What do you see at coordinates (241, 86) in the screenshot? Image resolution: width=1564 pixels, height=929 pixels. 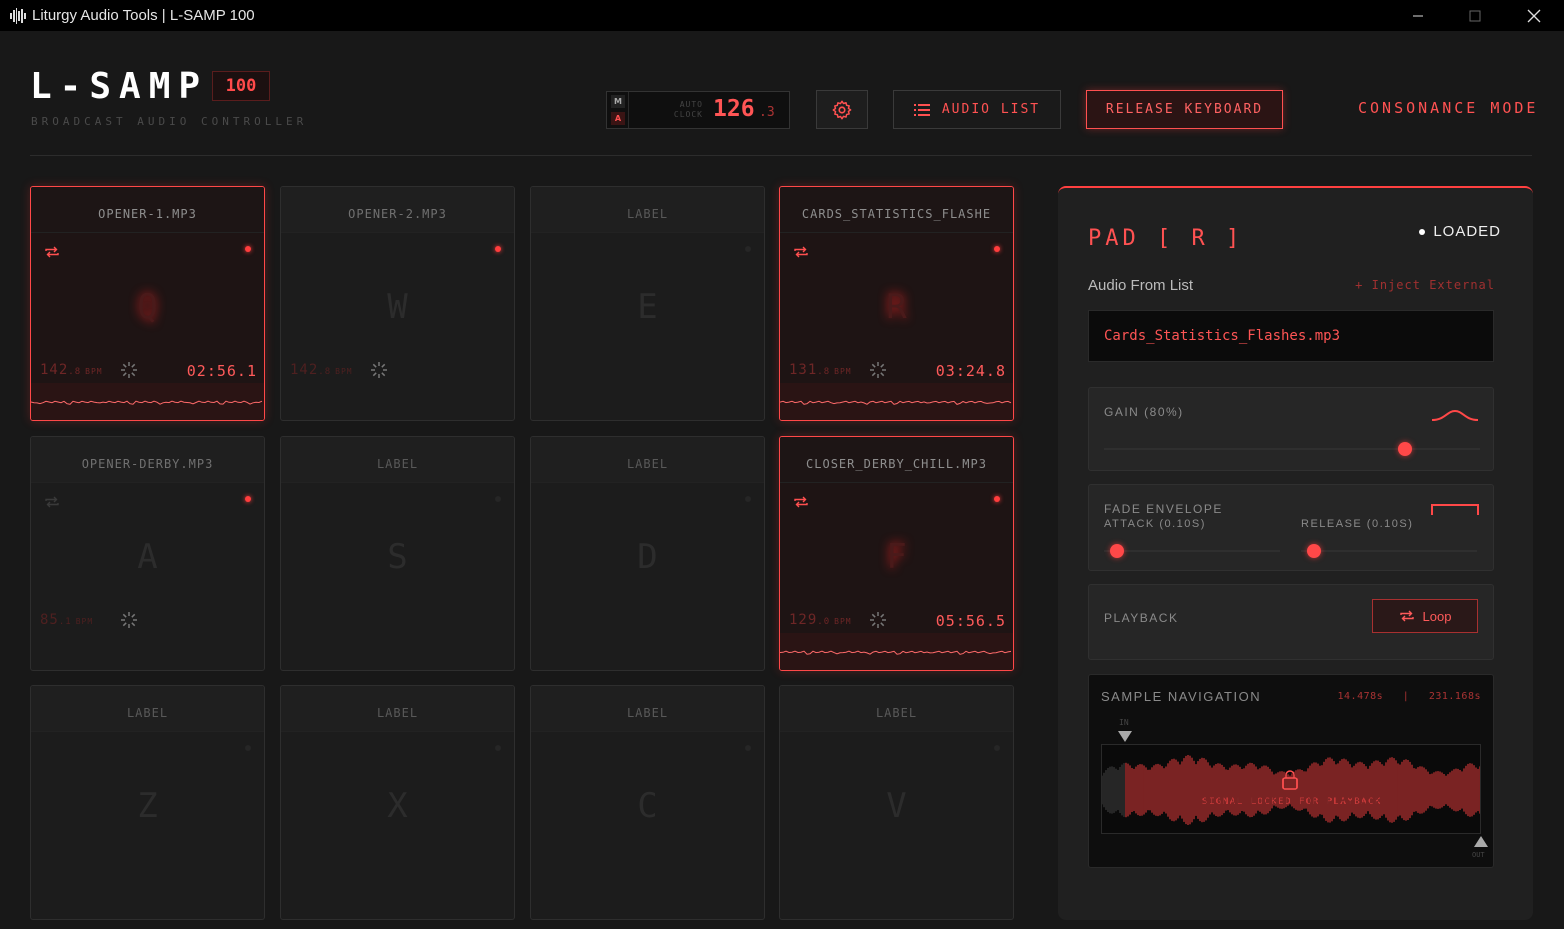 I see `version-badge: 100` at bounding box center [241, 86].